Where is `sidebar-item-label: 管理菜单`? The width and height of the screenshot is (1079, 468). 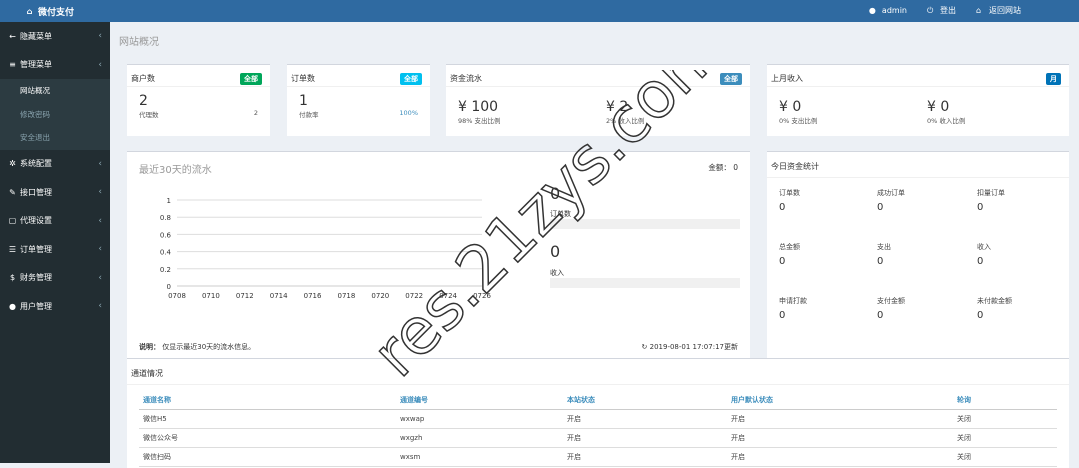 sidebar-item-label: 管理菜单 is located at coordinates (36, 65).